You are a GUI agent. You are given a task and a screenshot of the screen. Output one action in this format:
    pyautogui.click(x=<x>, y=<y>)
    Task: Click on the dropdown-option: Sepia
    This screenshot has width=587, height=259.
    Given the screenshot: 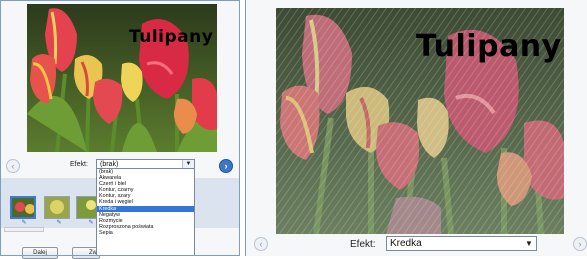 What is the action you would take?
    pyautogui.click(x=145, y=233)
    